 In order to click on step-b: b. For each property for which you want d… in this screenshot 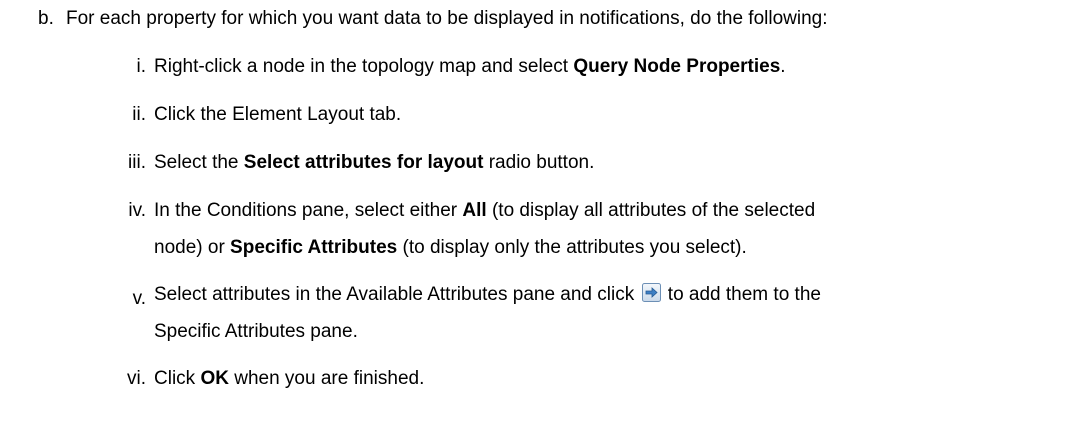, I will do `click(433, 19)`.